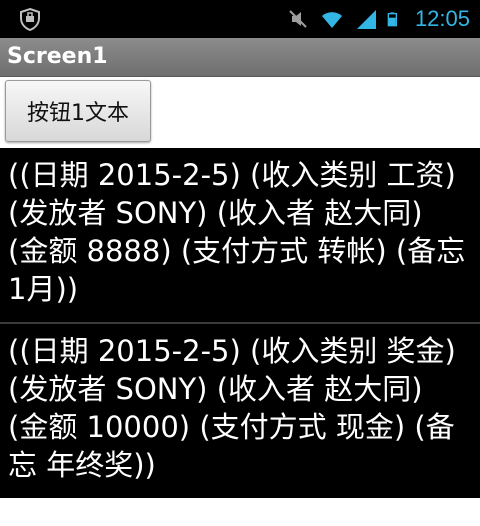  What do you see at coordinates (57, 56) in the screenshot?
I see `screen-title: Screen1` at bounding box center [57, 56].